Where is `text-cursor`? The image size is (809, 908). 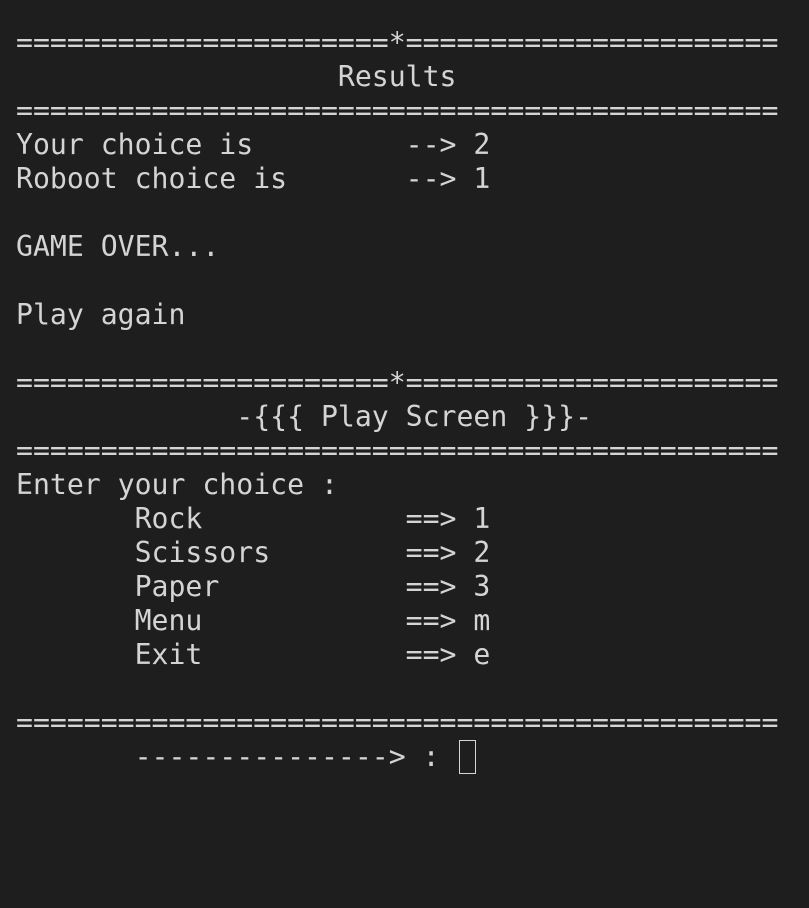 text-cursor is located at coordinates (467, 757).